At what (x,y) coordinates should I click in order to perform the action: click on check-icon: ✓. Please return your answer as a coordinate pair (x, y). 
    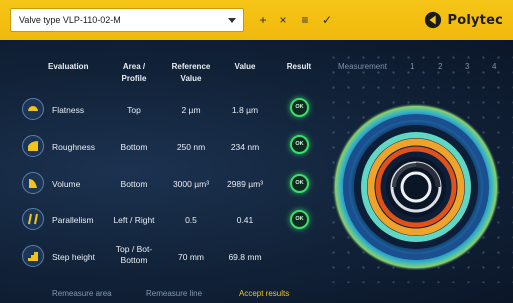
    Looking at the image, I should click on (327, 20).